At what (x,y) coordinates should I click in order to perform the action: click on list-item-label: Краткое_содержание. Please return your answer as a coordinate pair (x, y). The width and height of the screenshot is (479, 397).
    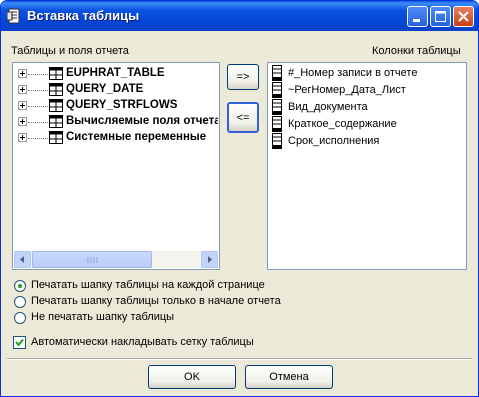
    Looking at the image, I should click on (342, 124).